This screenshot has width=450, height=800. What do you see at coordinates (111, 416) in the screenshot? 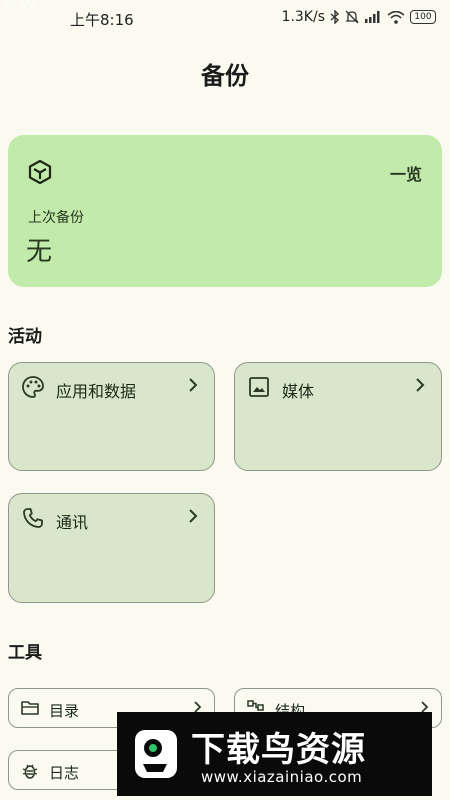
I see `tile-apps-data: 应用和数据` at bounding box center [111, 416].